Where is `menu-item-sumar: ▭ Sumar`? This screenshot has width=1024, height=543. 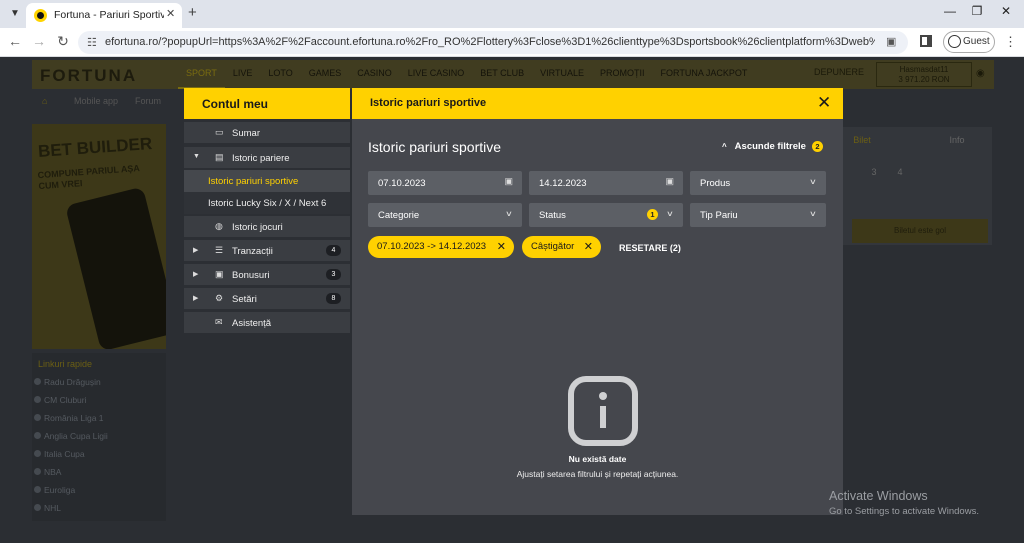 menu-item-sumar: ▭ Sumar is located at coordinates (267, 132).